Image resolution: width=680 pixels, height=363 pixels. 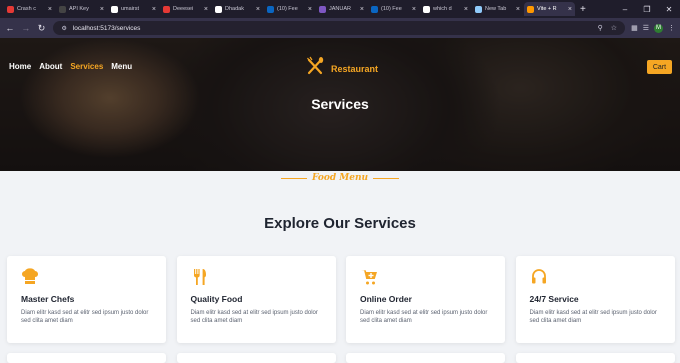 I want to click on section-title: Explore Our Services, so click(x=340, y=223).